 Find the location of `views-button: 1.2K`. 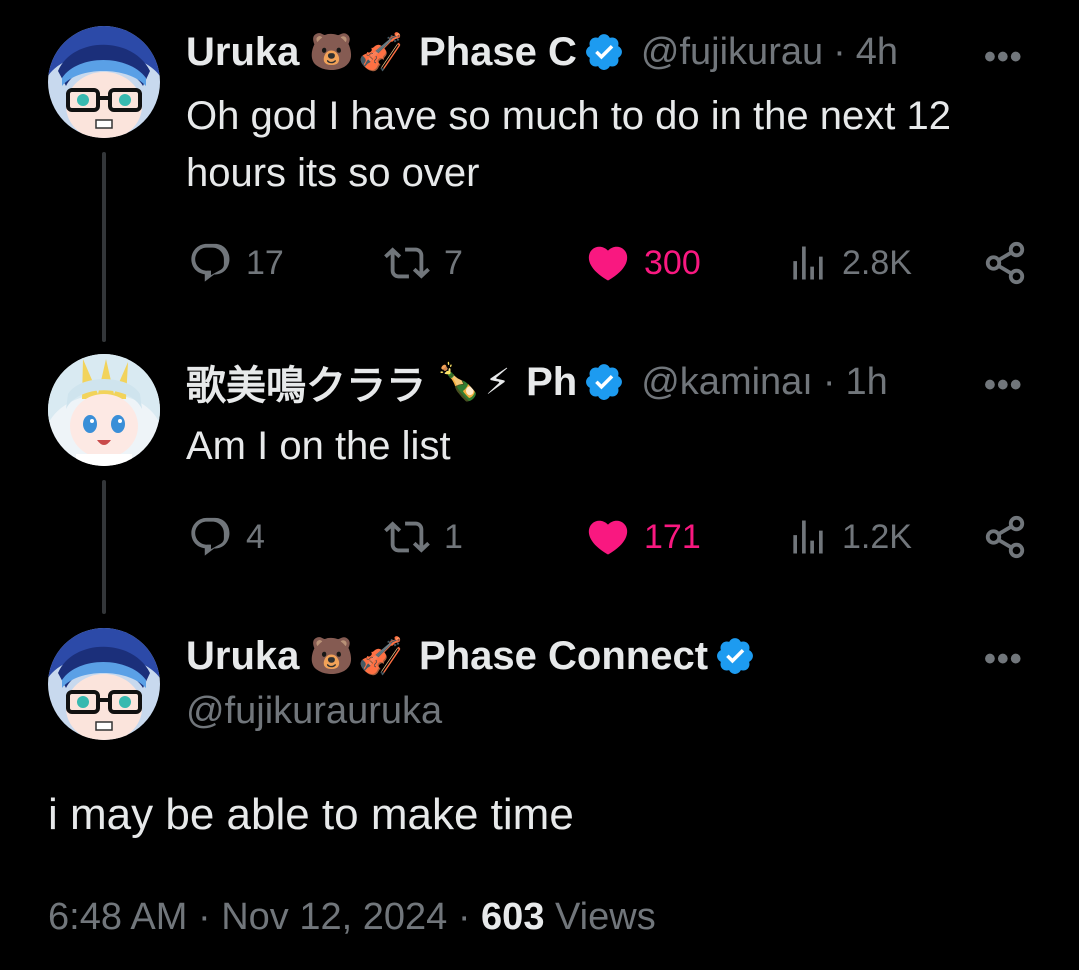

views-button: 1.2K is located at coordinates (849, 537).